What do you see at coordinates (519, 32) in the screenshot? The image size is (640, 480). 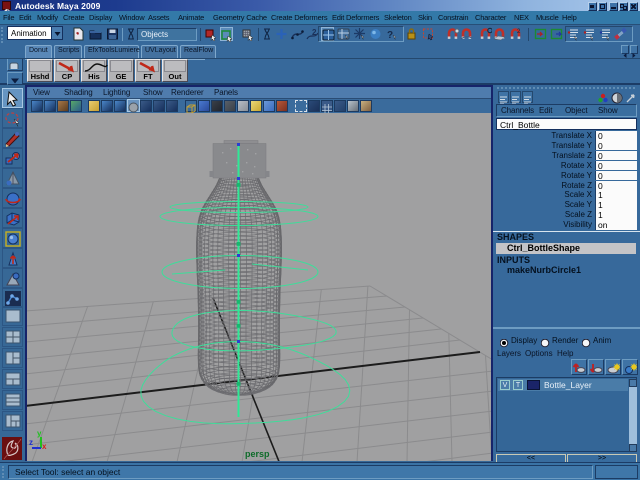 I see `svg-text: 2` at bounding box center [519, 32].